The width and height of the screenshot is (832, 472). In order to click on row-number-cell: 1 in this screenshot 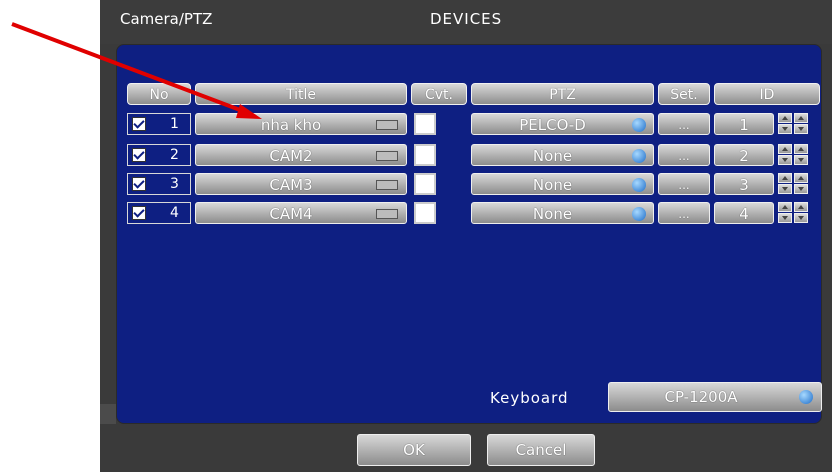, I will do `click(159, 124)`.